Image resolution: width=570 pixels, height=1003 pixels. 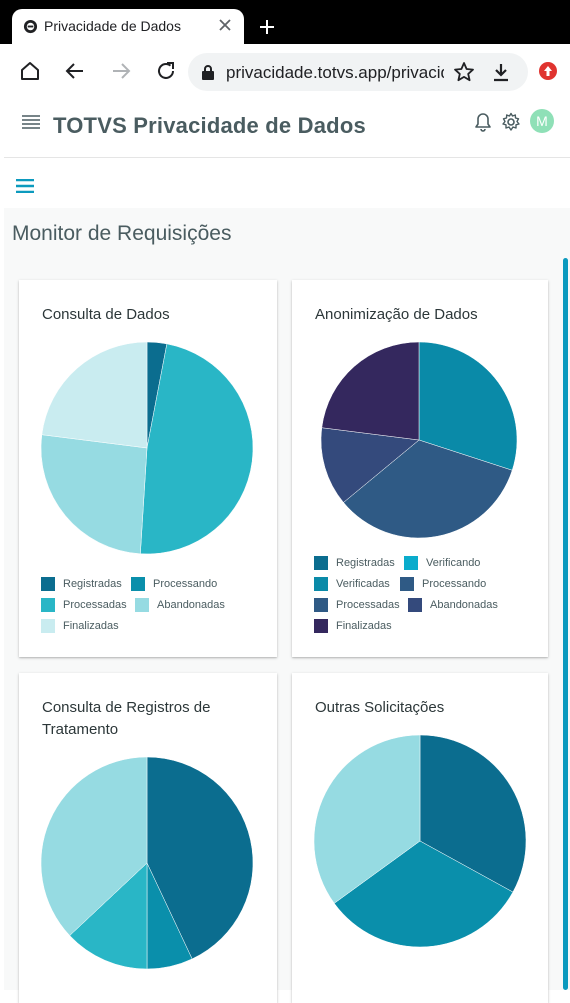 I want to click on legend-label: Verificando, so click(x=453, y=563).